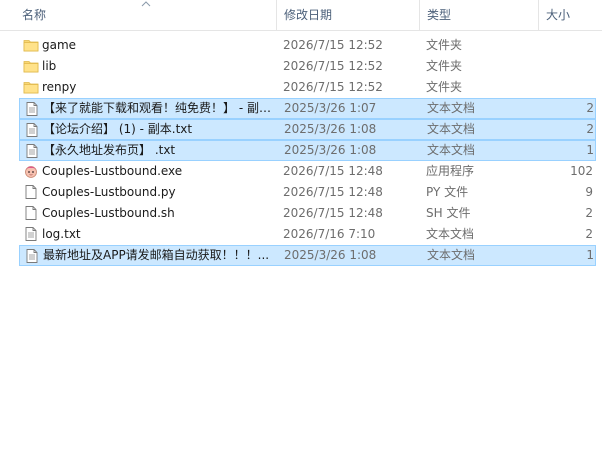 The image size is (602, 471). What do you see at coordinates (146, 4) in the screenshot?
I see `sort-ascending-icon` at bounding box center [146, 4].